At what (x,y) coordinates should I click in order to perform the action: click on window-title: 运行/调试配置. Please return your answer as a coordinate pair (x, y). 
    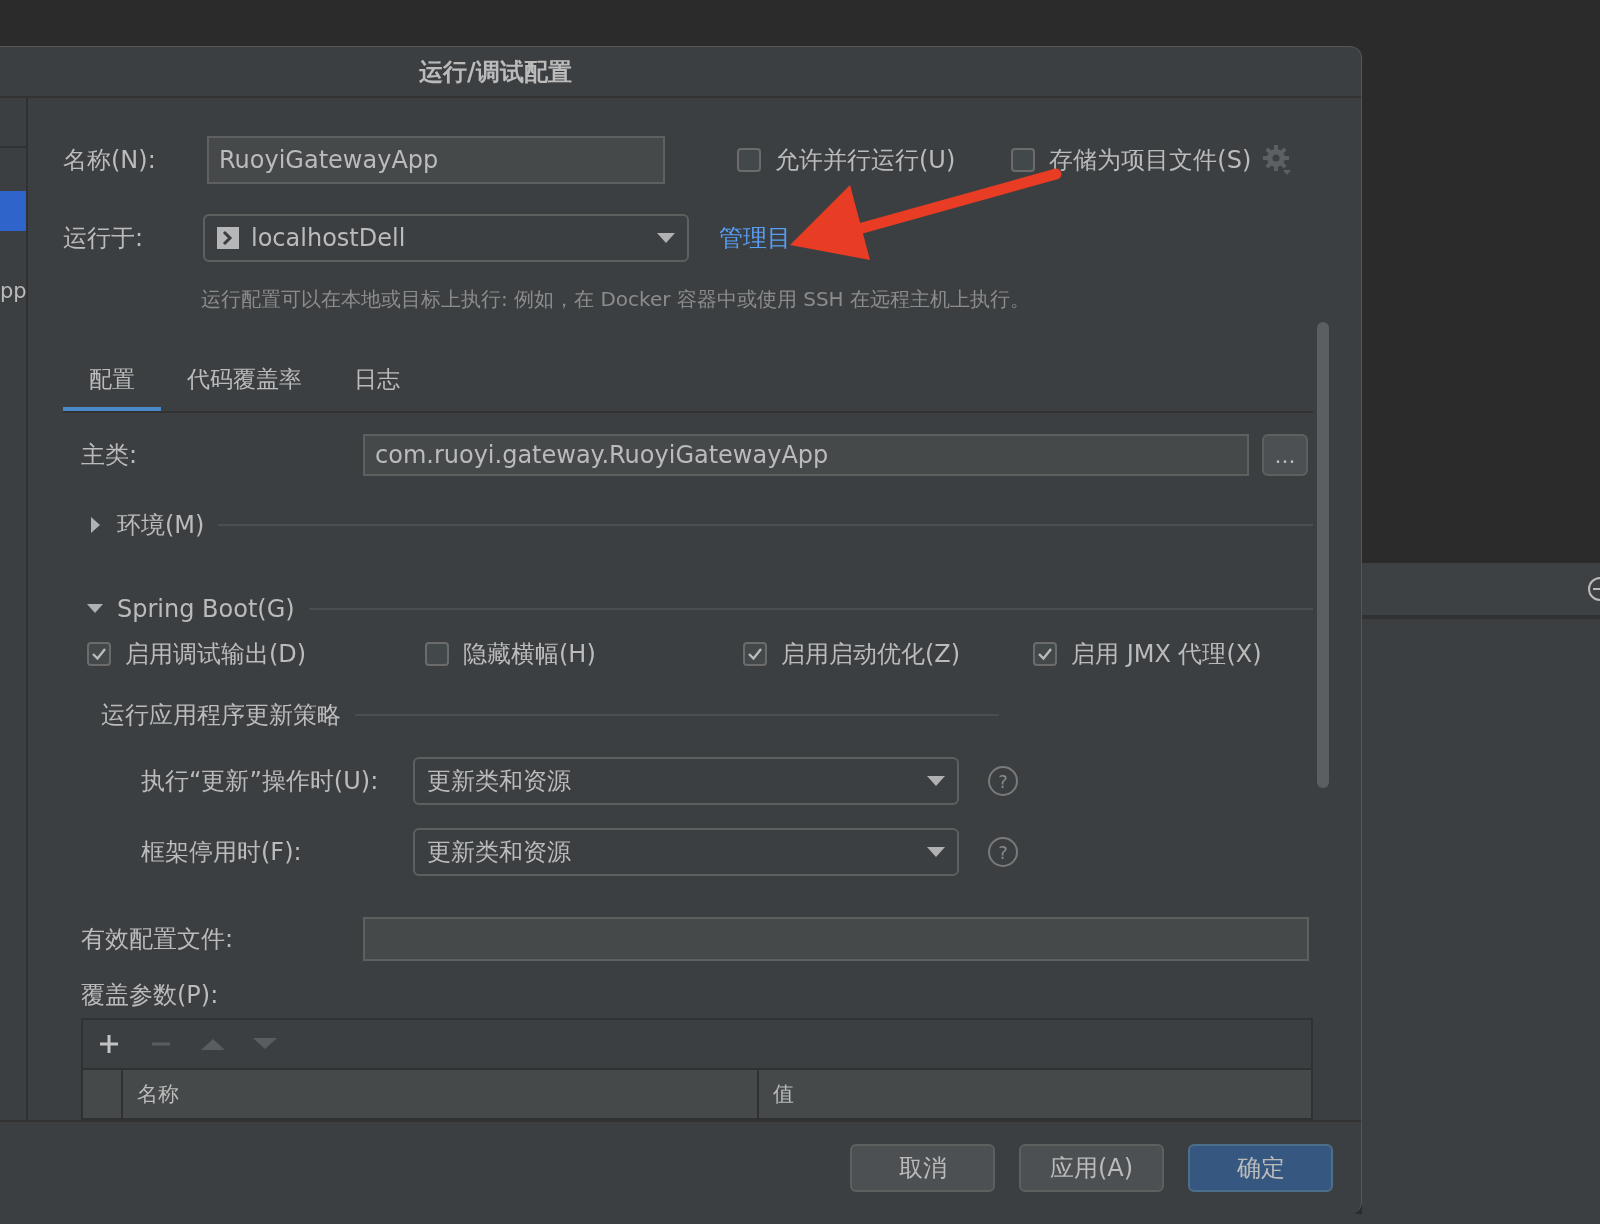
    Looking at the image, I should click on (495, 72).